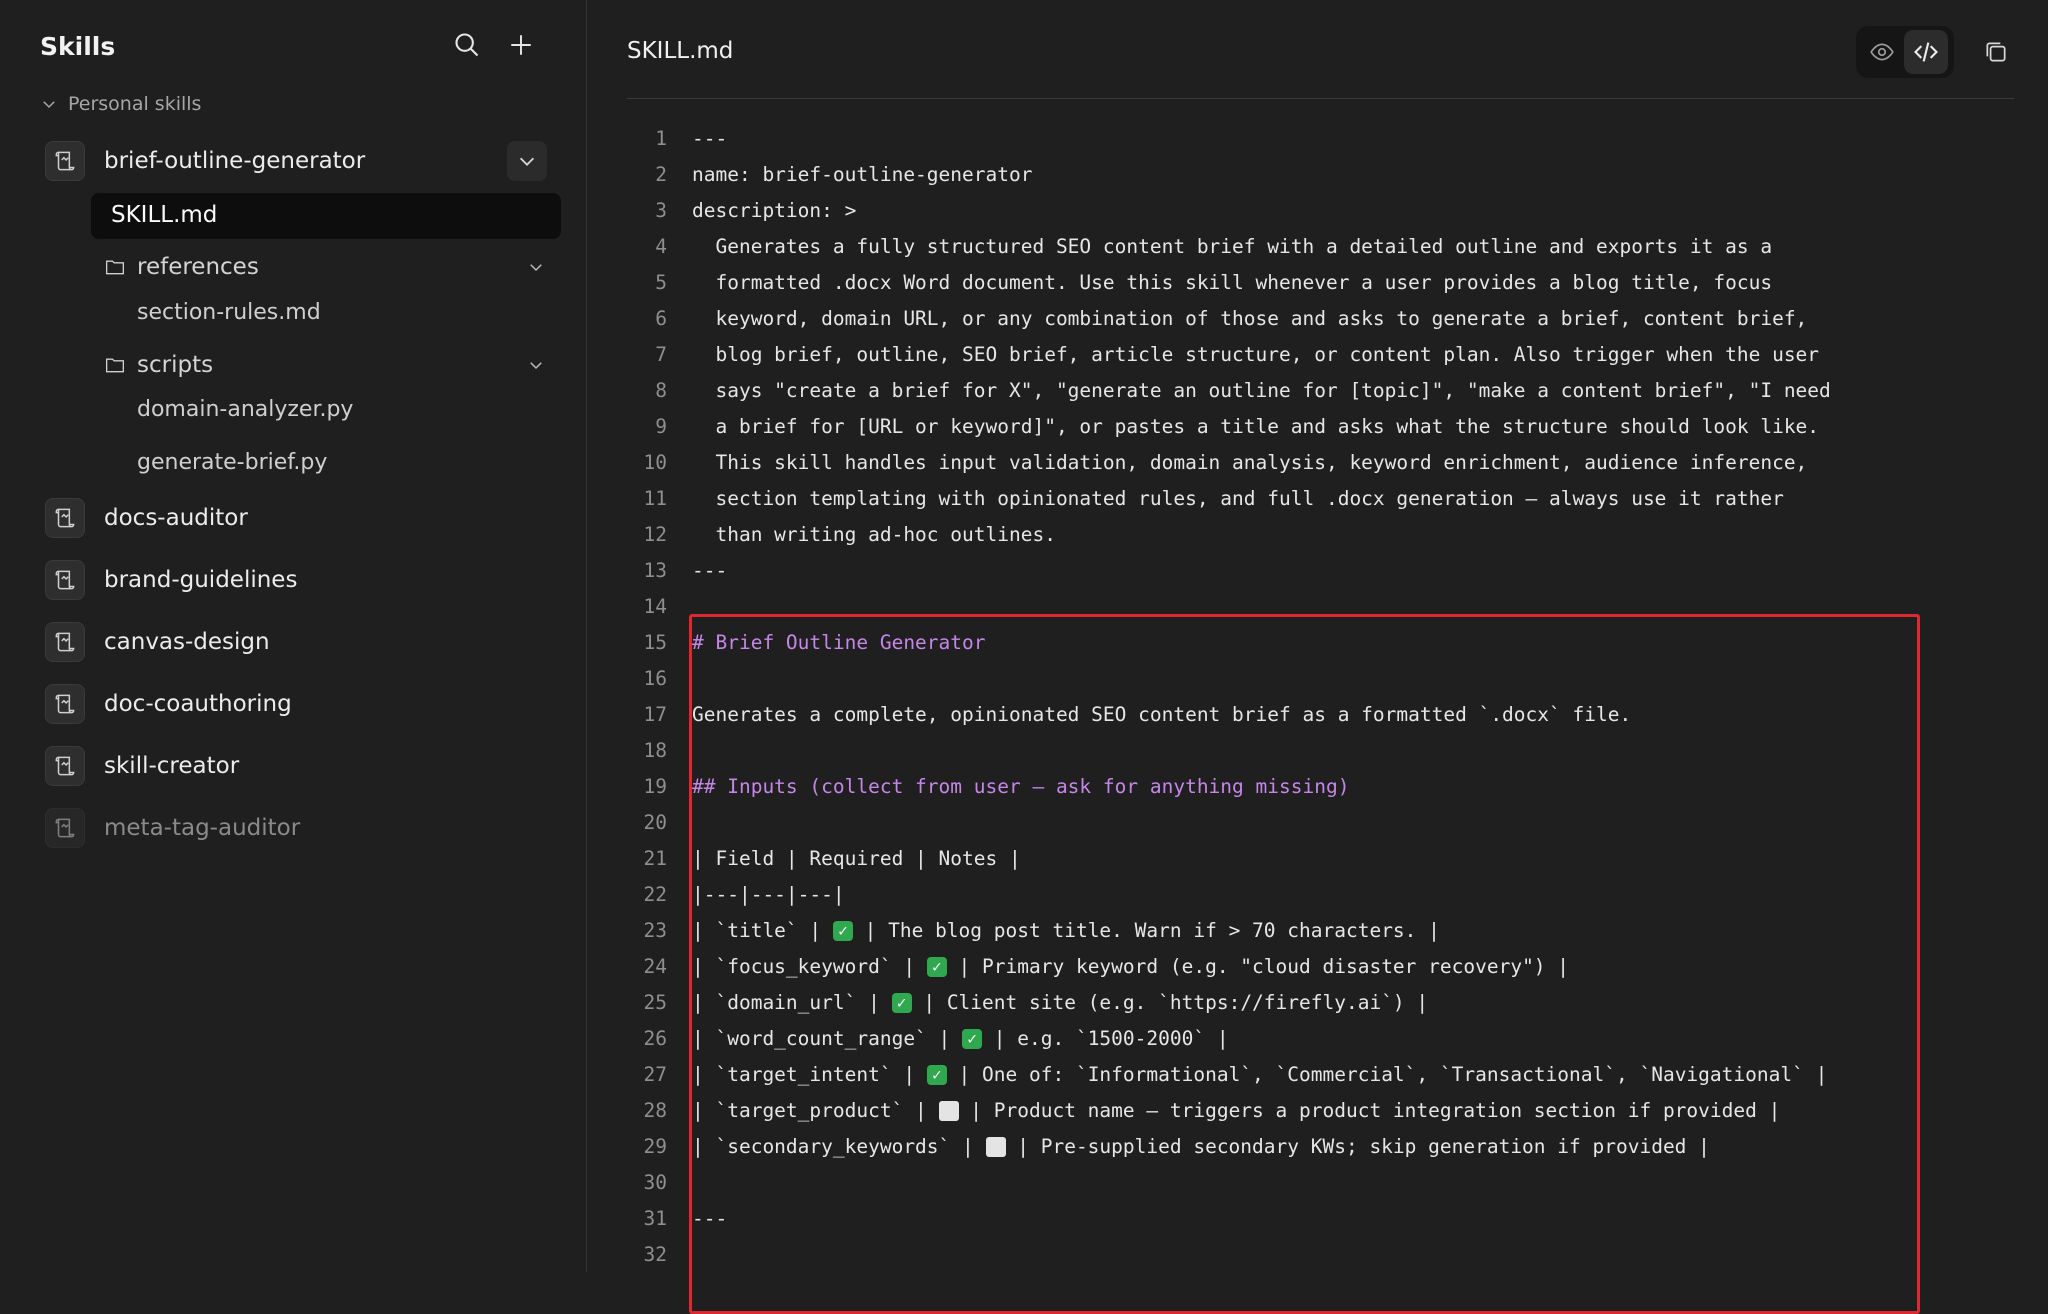  Describe the element at coordinates (330, 267) in the screenshot. I see `folder-references: references` at that location.